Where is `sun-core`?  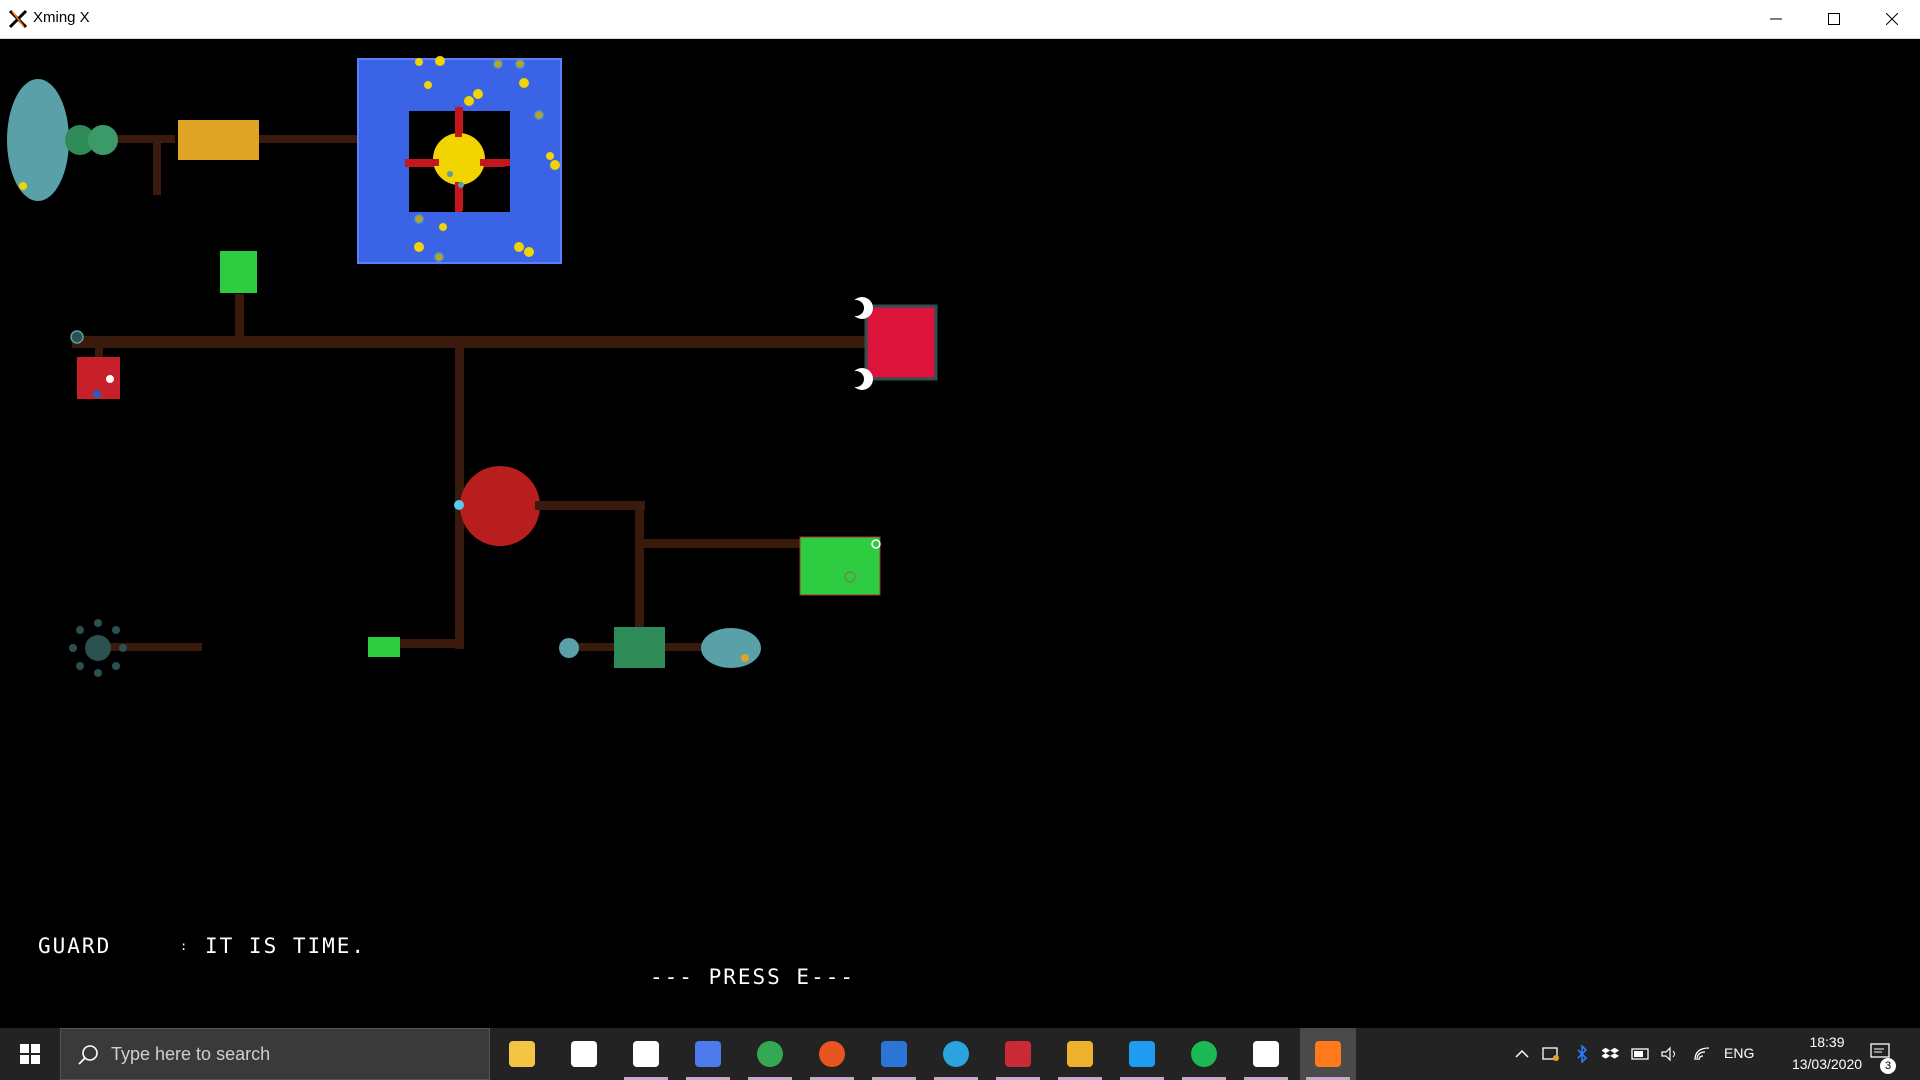
sun-core is located at coordinates (459, 159).